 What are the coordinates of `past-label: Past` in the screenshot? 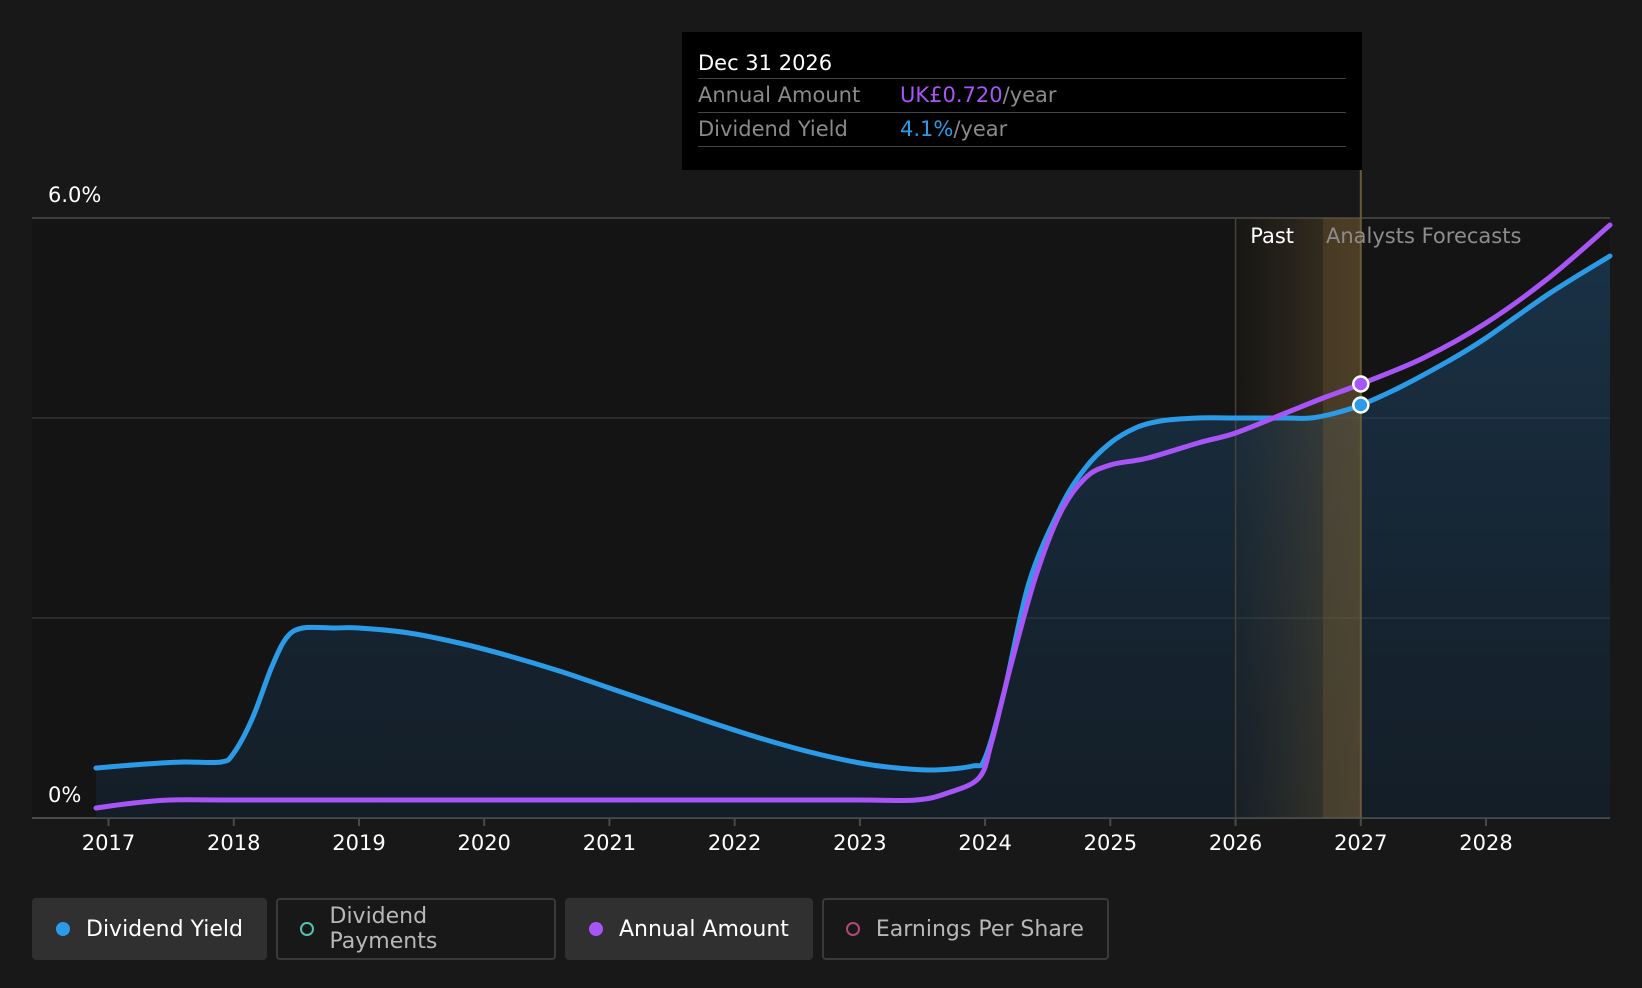 It's located at (1272, 236).